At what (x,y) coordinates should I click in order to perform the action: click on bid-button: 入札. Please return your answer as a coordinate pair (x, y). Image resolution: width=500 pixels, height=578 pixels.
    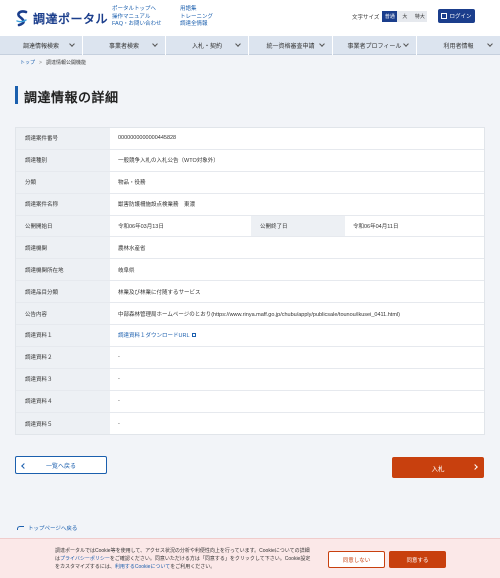
    Looking at the image, I should click on (438, 467).